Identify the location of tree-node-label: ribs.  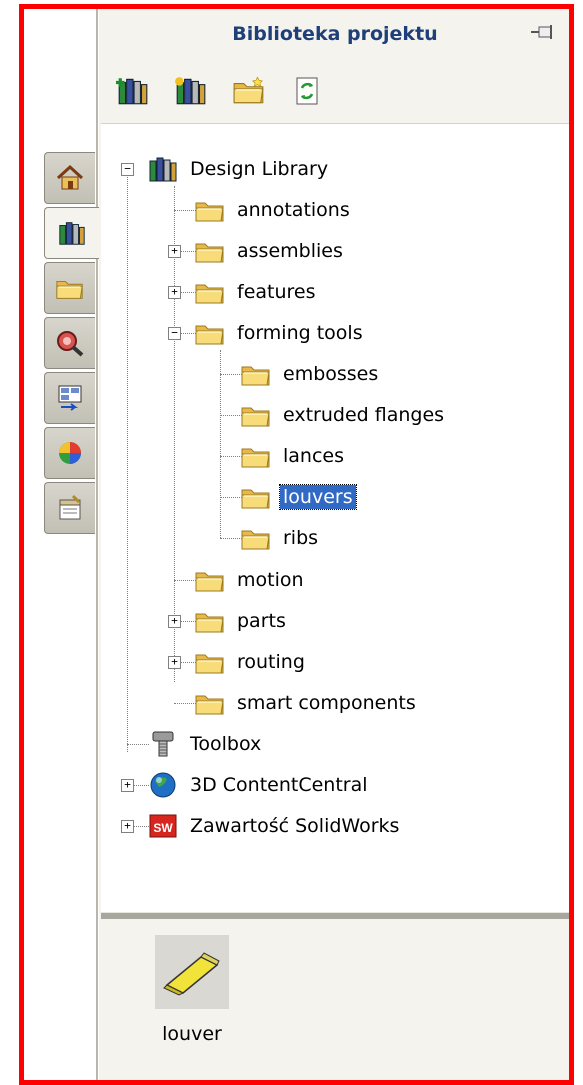
(301, 538).